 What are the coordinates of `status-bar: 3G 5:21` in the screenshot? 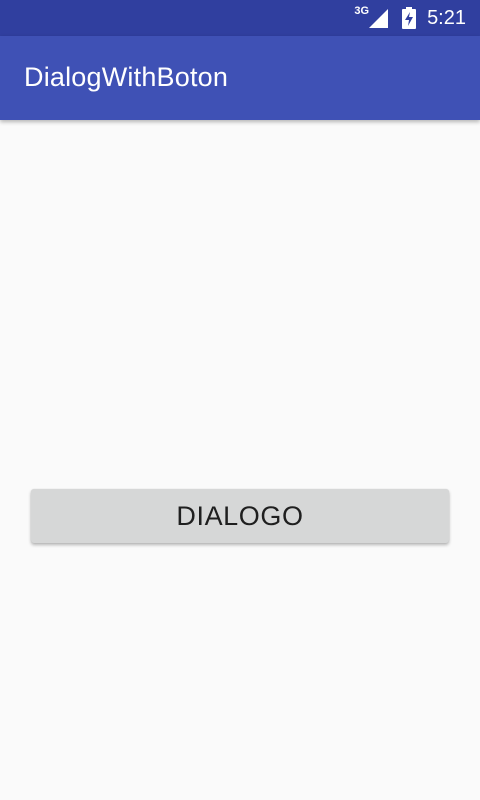 It's located at (240, 18).